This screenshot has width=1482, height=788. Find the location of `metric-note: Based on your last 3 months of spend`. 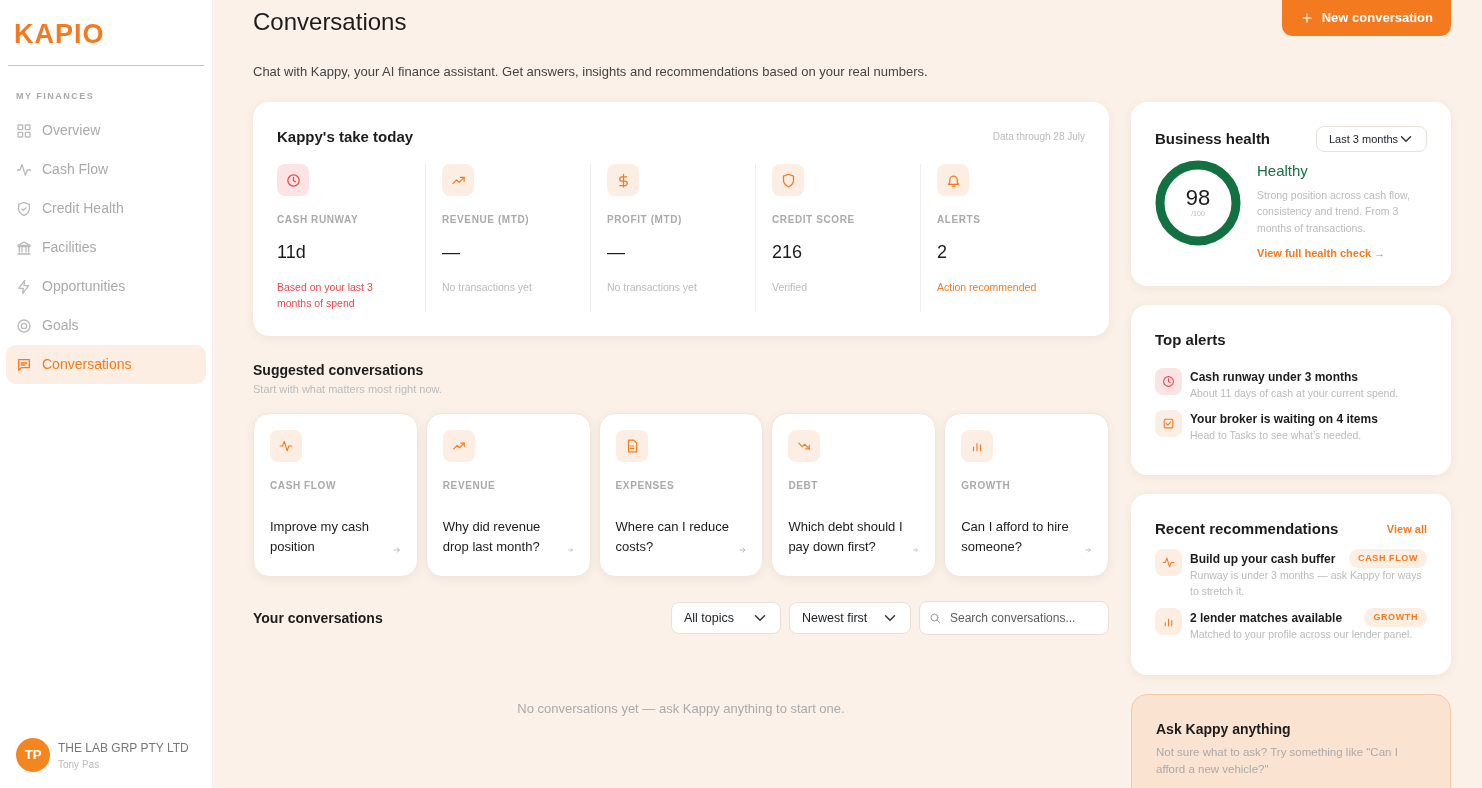

metric-note: Based on your last 3 months of spend is located at coordinates (325, 295).